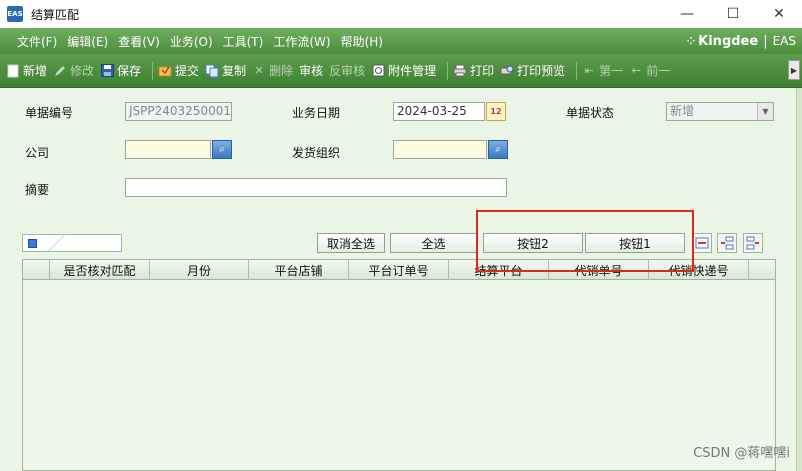  Describe the element at coordinates (496, 111) in the screenshot. I see `calendar-icon: 12` at that location.